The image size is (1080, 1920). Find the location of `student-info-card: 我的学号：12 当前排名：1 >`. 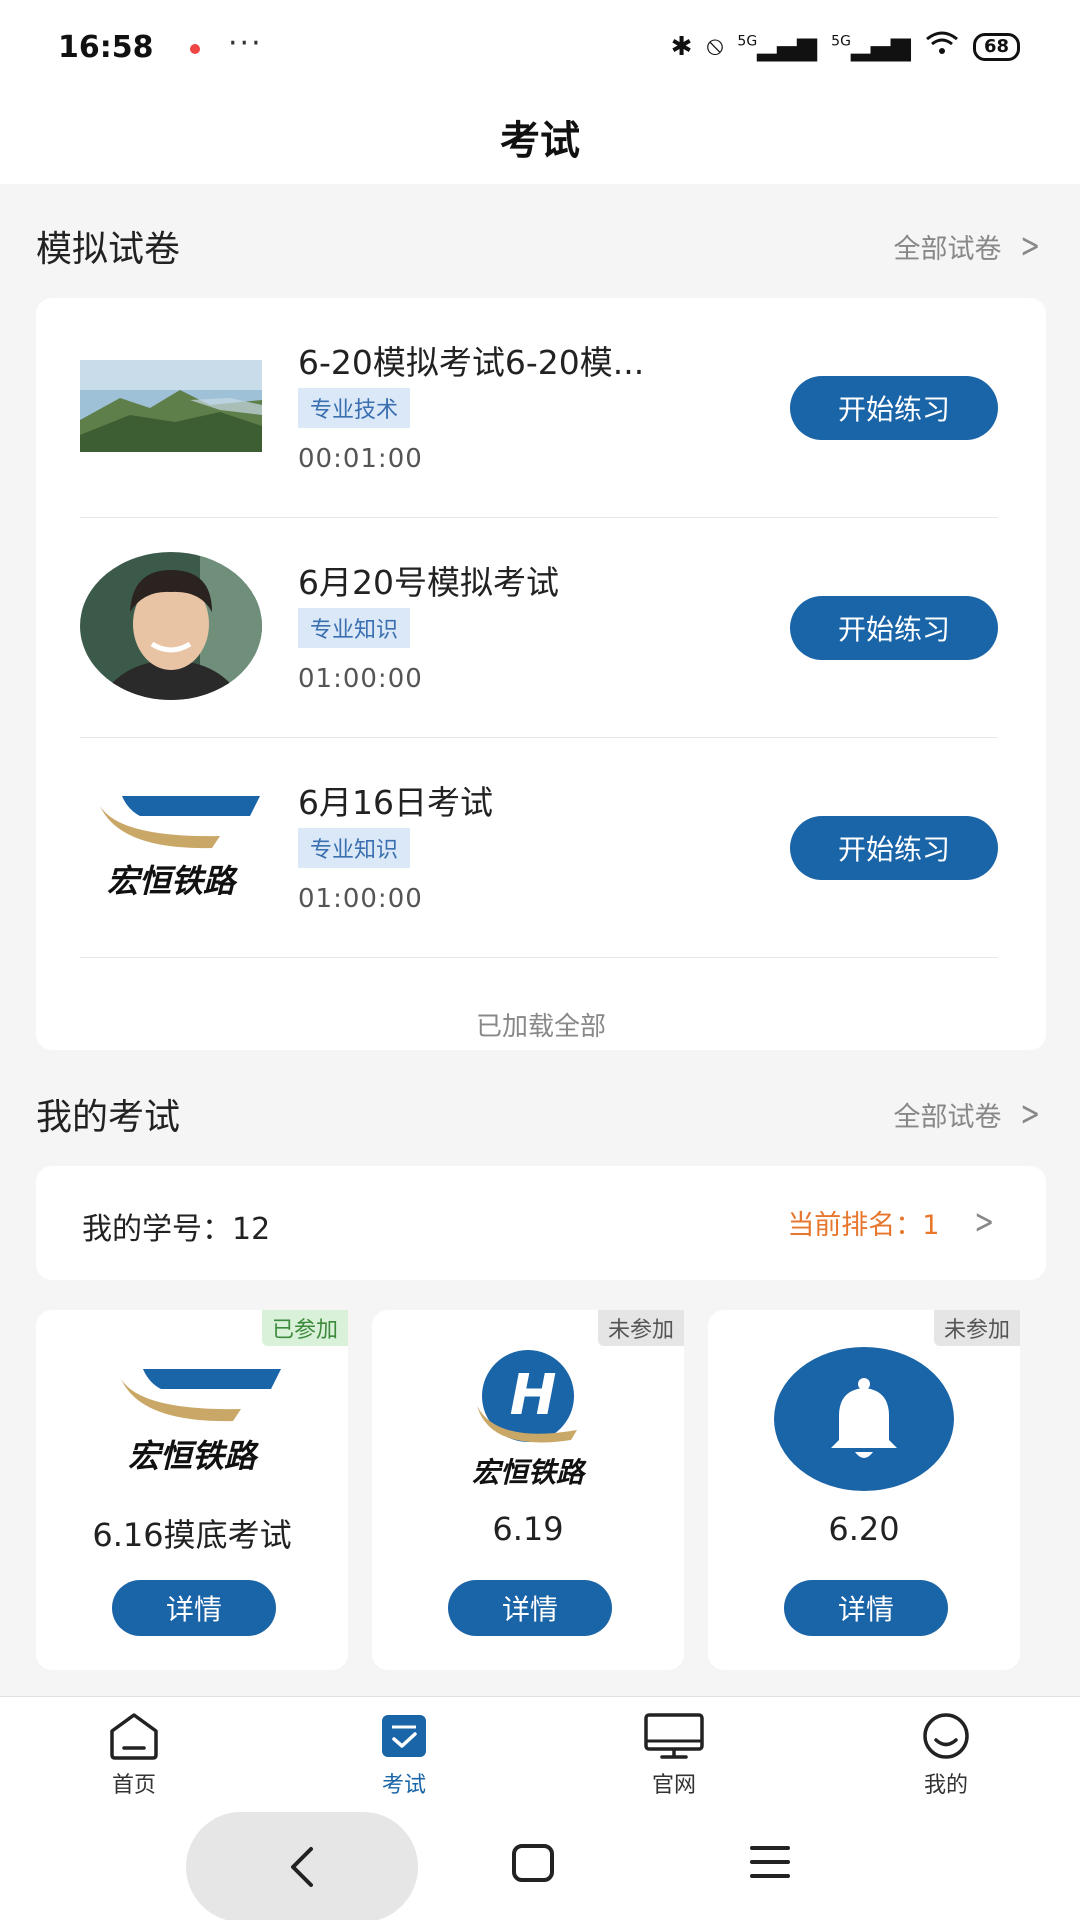

student-info-card: 我的学号：12 当前排名：1 > is located at coordinates (541, 1223).